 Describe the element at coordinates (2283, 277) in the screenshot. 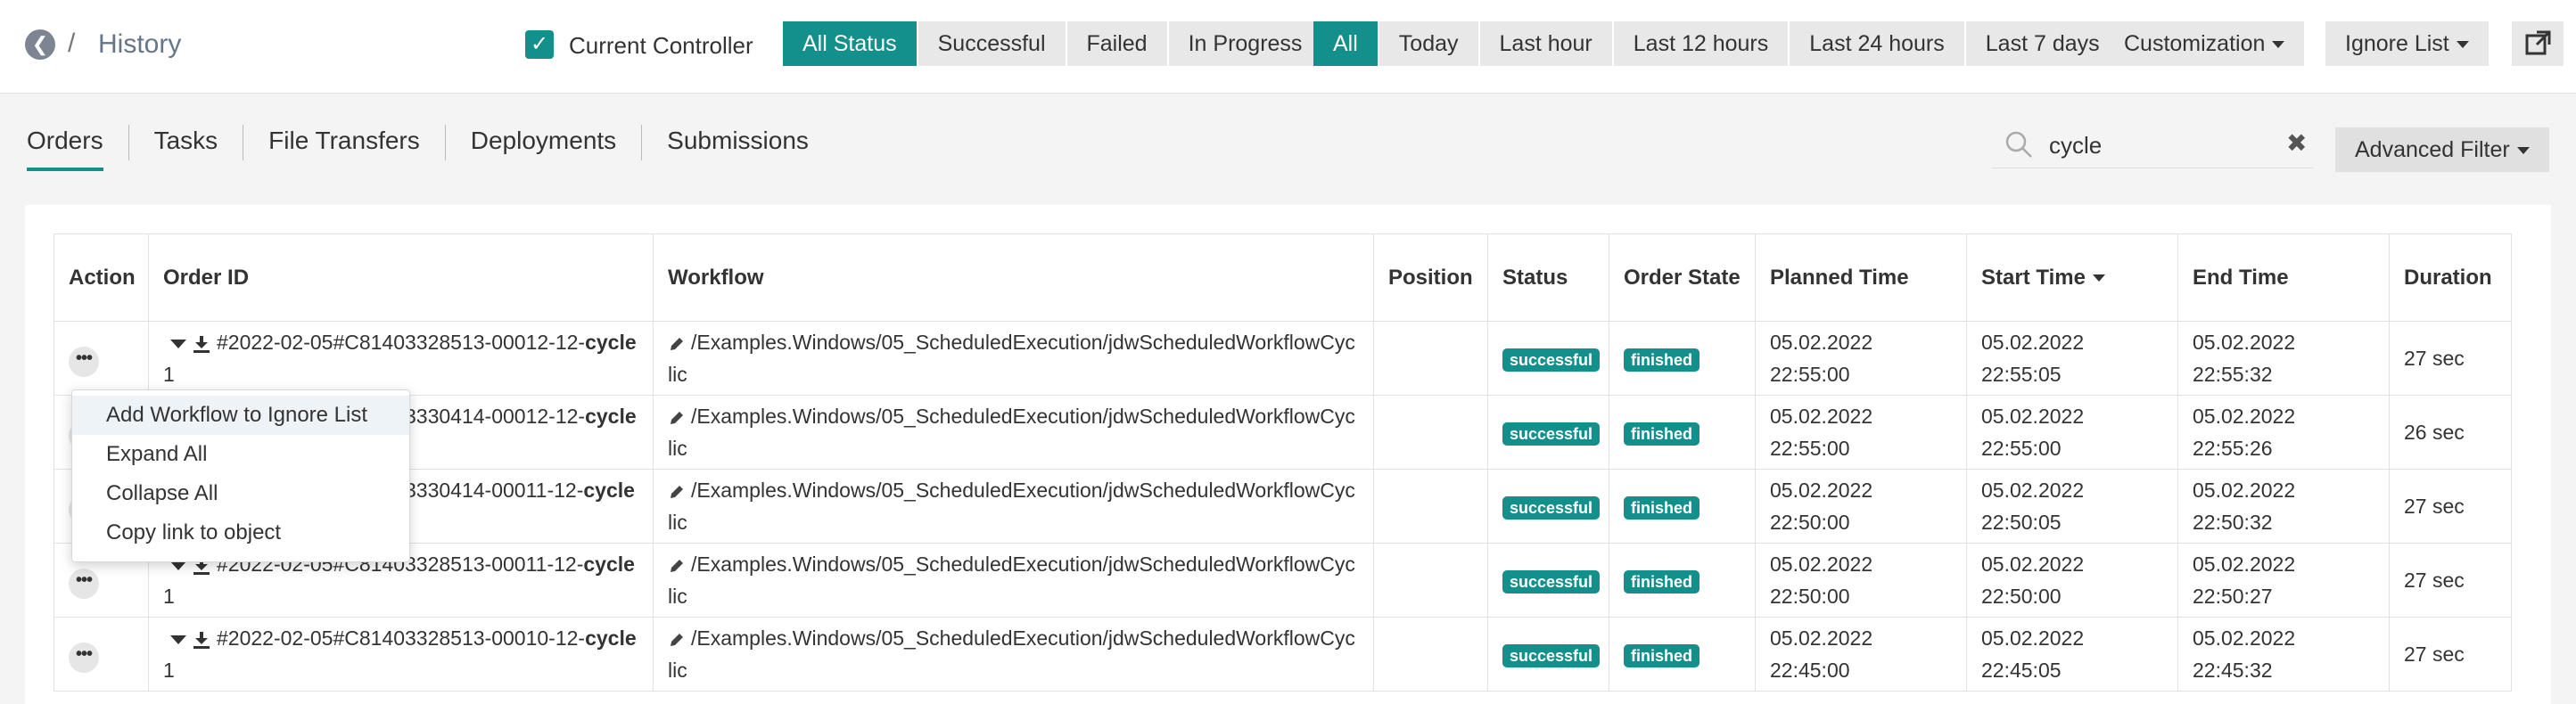

I see `column-header-end-time: End Time` at that location.